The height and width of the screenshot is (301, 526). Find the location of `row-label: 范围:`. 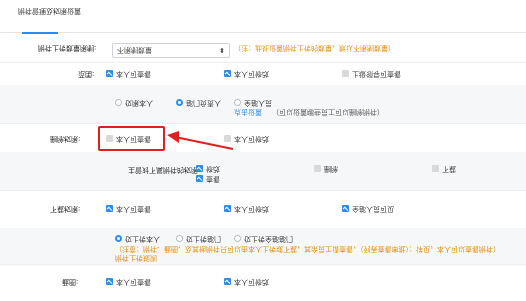

row-label: 范围: is located at coordinates (86, 74).